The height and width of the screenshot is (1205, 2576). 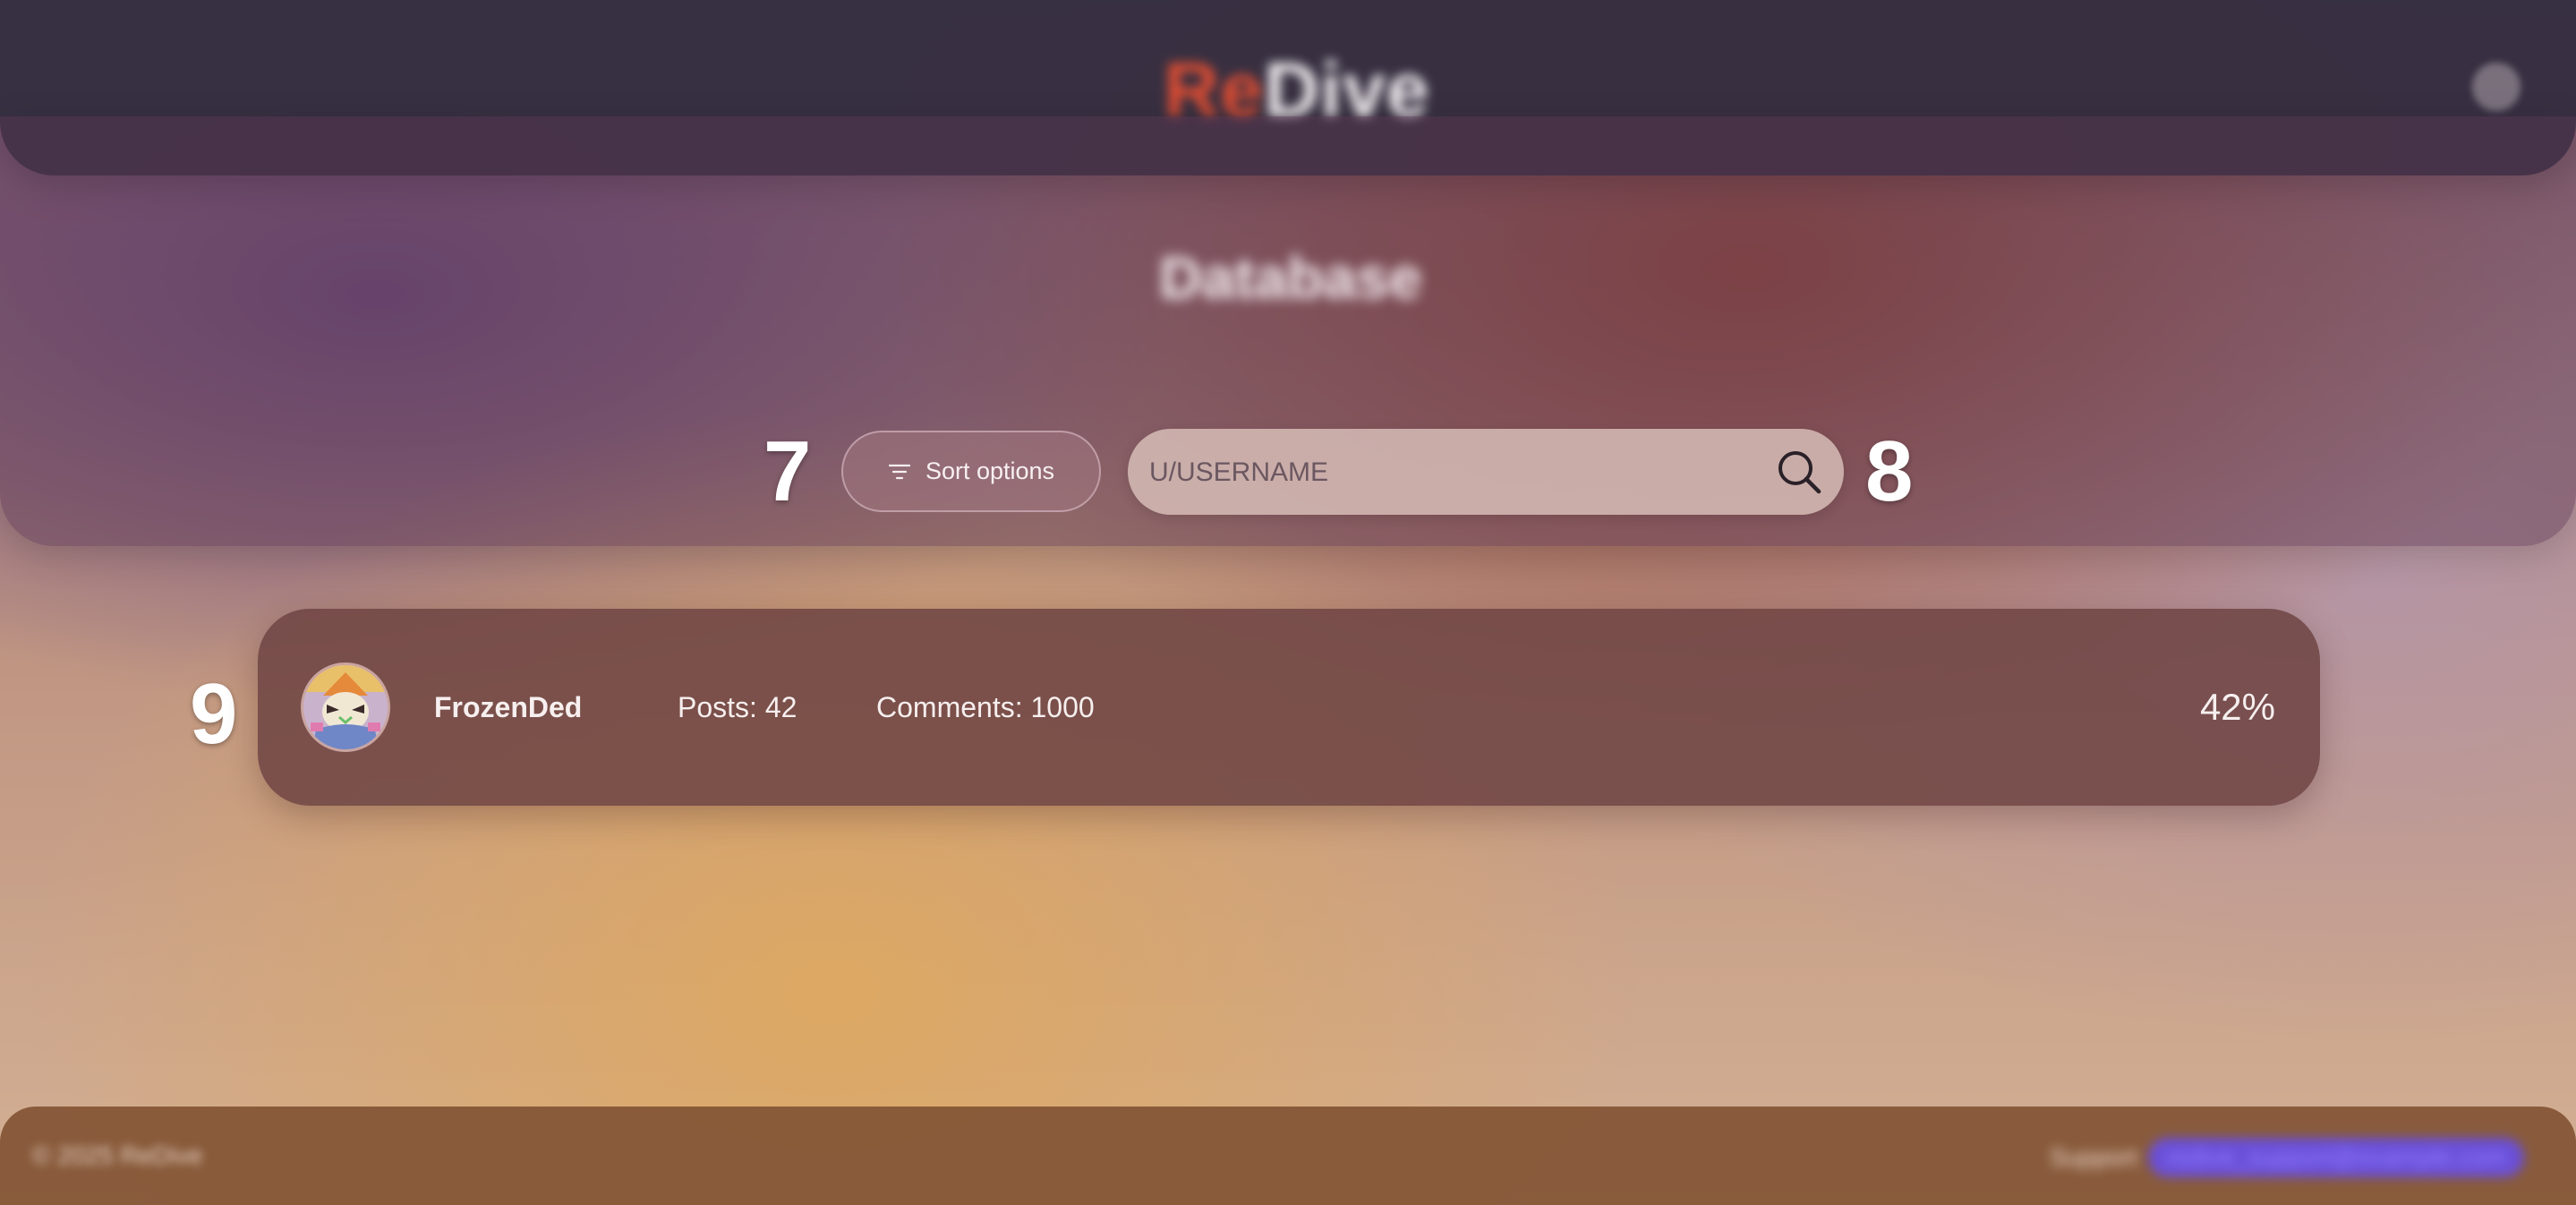 I want to click on support-label: Support, so click(x=2094, y=1157).